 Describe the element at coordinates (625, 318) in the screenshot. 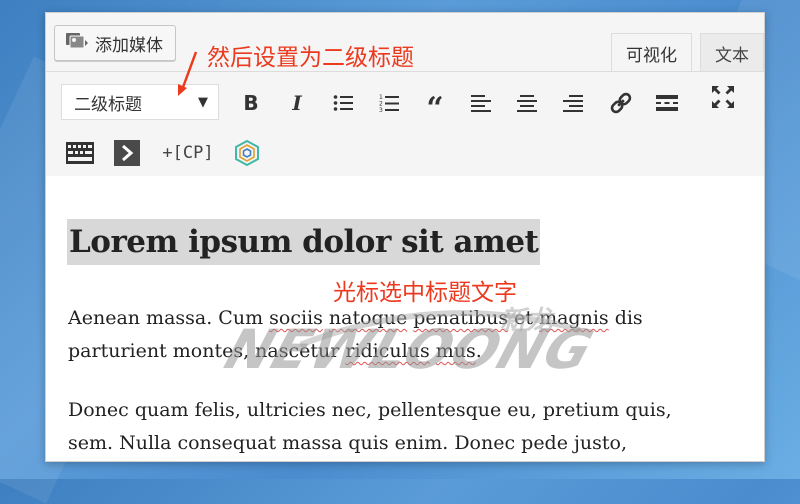

I see `p1-text: dis` at that location.